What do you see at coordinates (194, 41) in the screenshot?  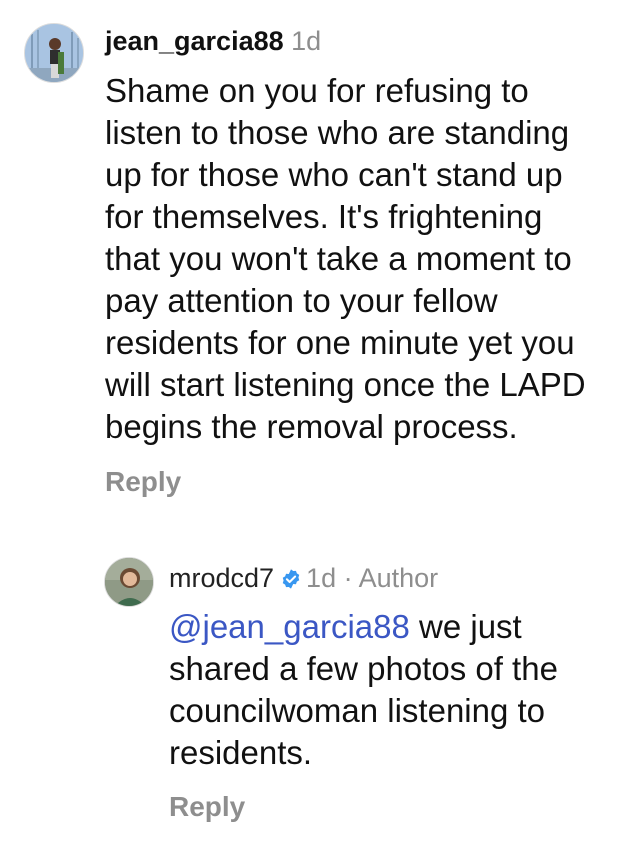 I see `username: jean_garcia88` at bounding box center [194, 41].